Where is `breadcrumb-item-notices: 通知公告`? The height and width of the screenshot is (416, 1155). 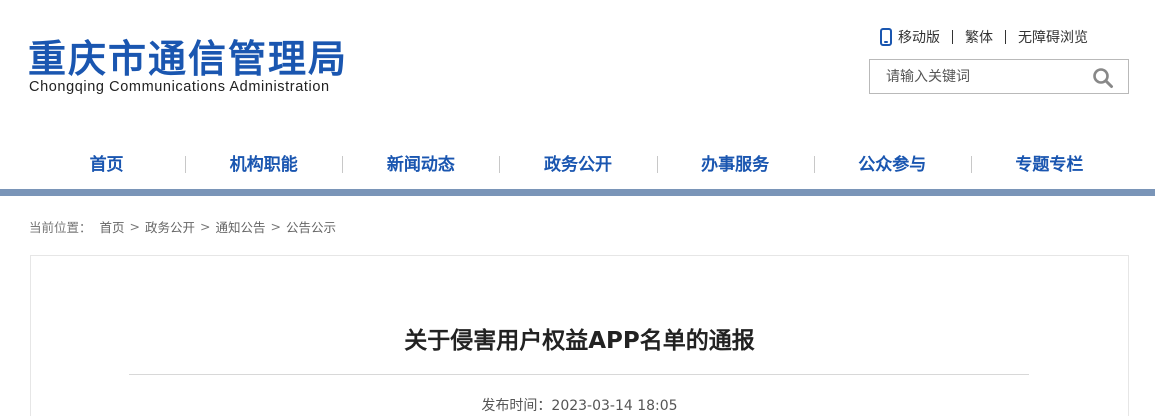 breadcrumb-item-notices: 通知公告 is located at coordinates (241, 226).